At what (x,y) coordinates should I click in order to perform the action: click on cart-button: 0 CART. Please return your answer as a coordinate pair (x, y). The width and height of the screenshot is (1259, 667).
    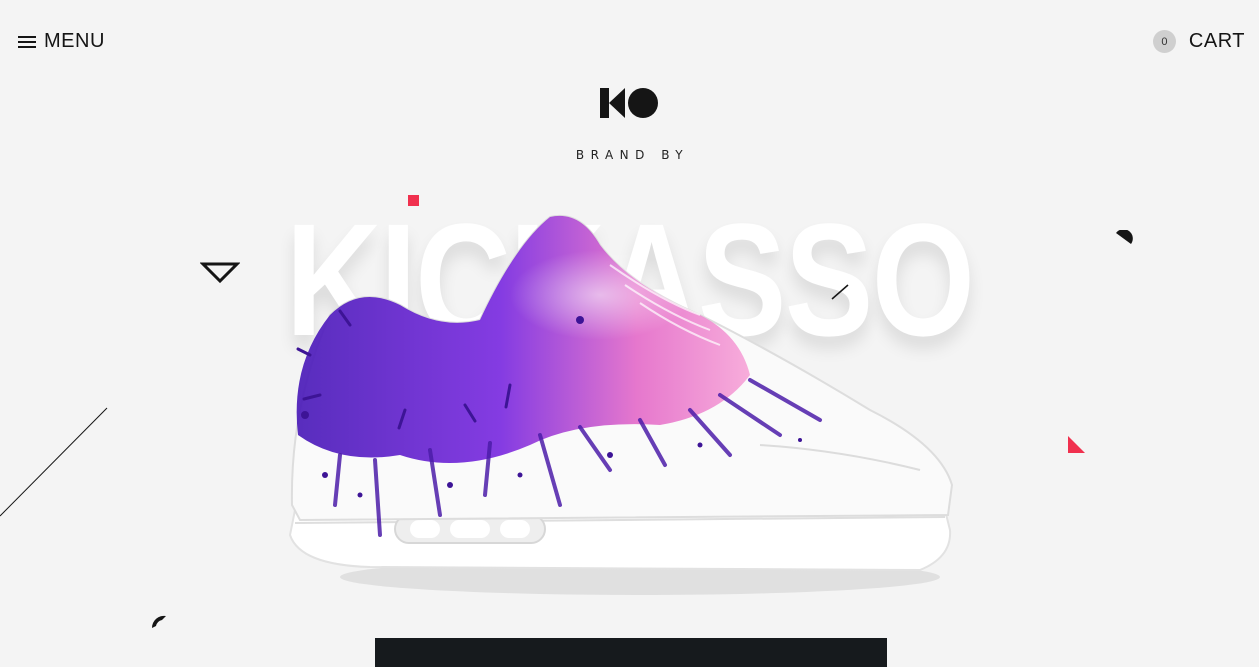
    Looking at the image, I should click on (1198, 41).